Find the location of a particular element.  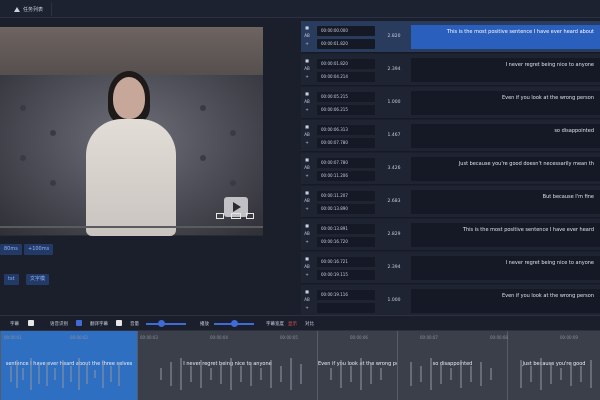

offset-plus-chip: +100ms is located at coordinates (39, 249).